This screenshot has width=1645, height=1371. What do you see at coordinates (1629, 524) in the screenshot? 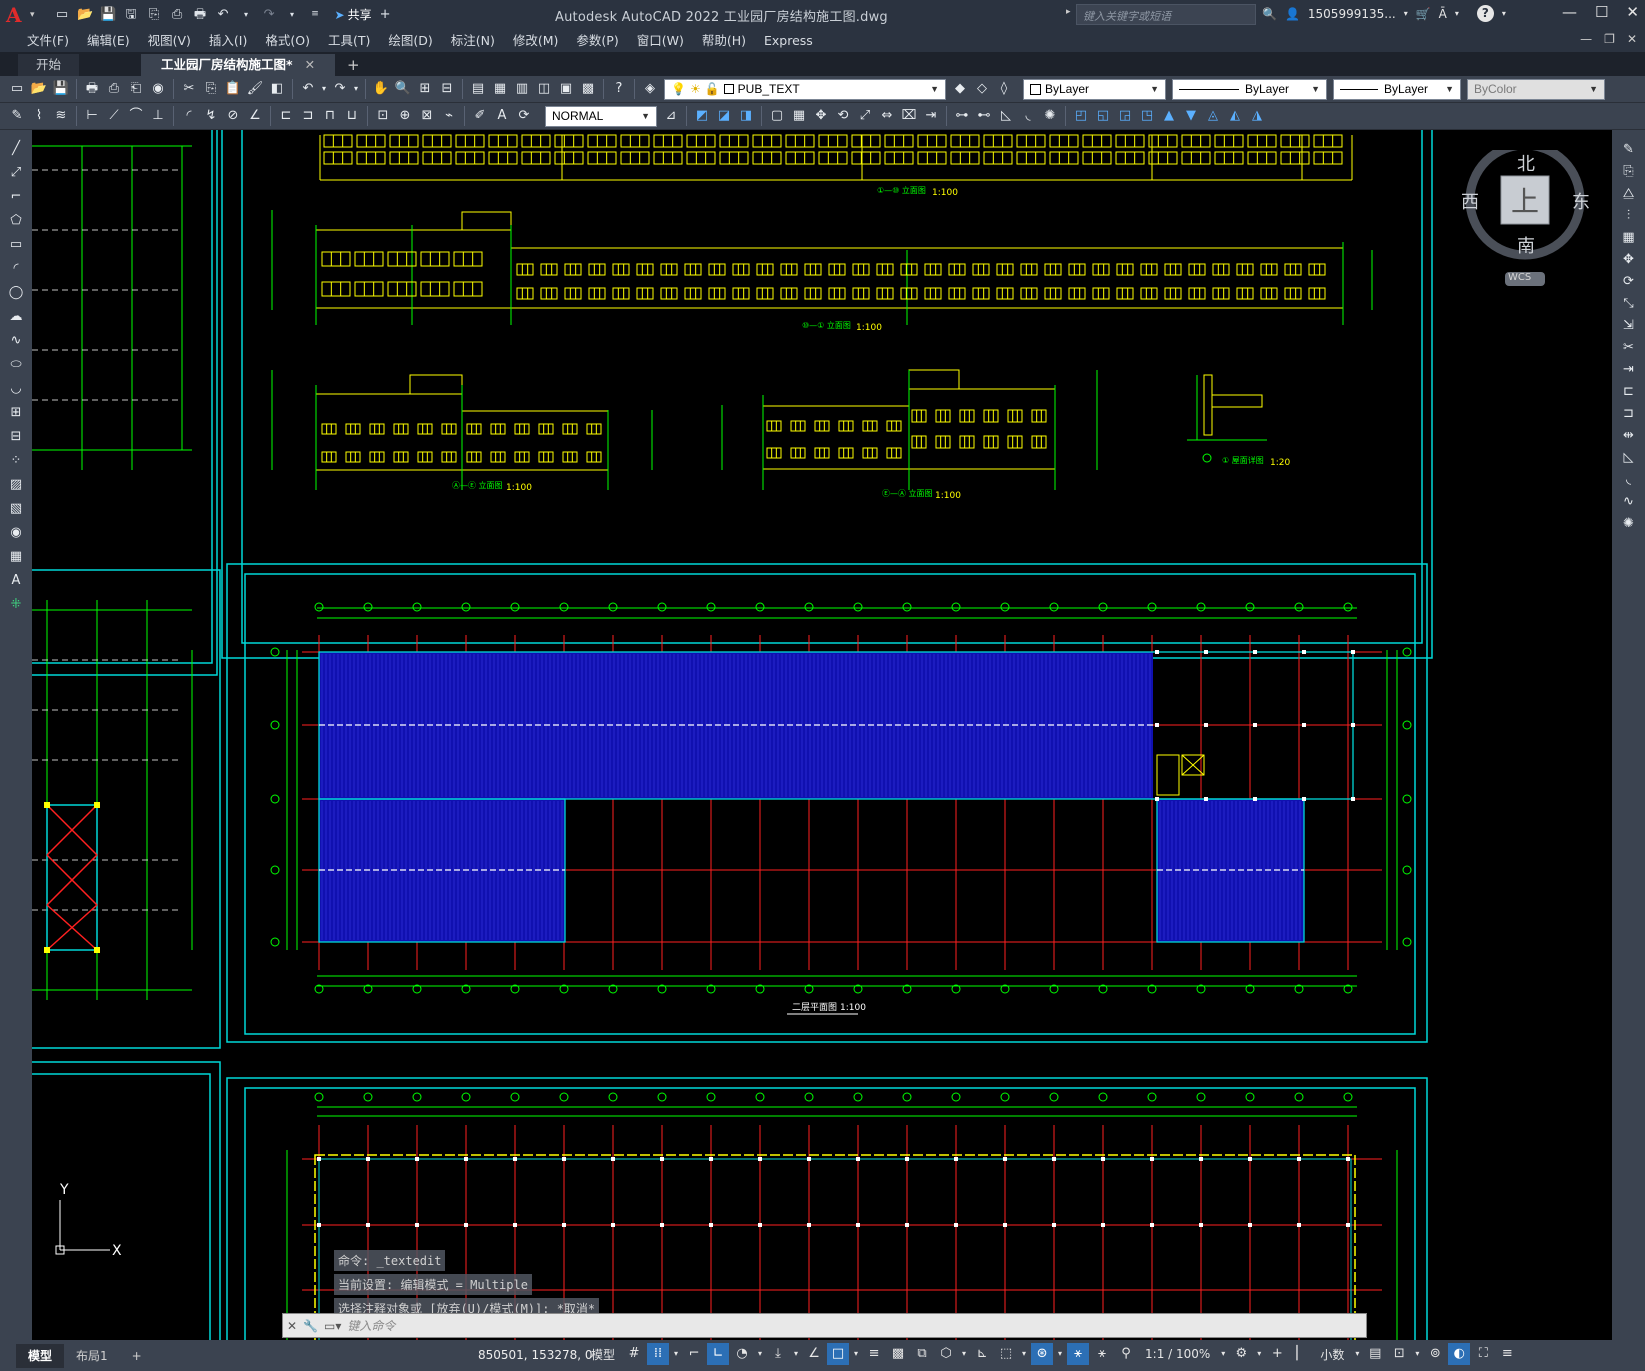
I see `explode-icon: ✺` at bounding box center [1629, 524].